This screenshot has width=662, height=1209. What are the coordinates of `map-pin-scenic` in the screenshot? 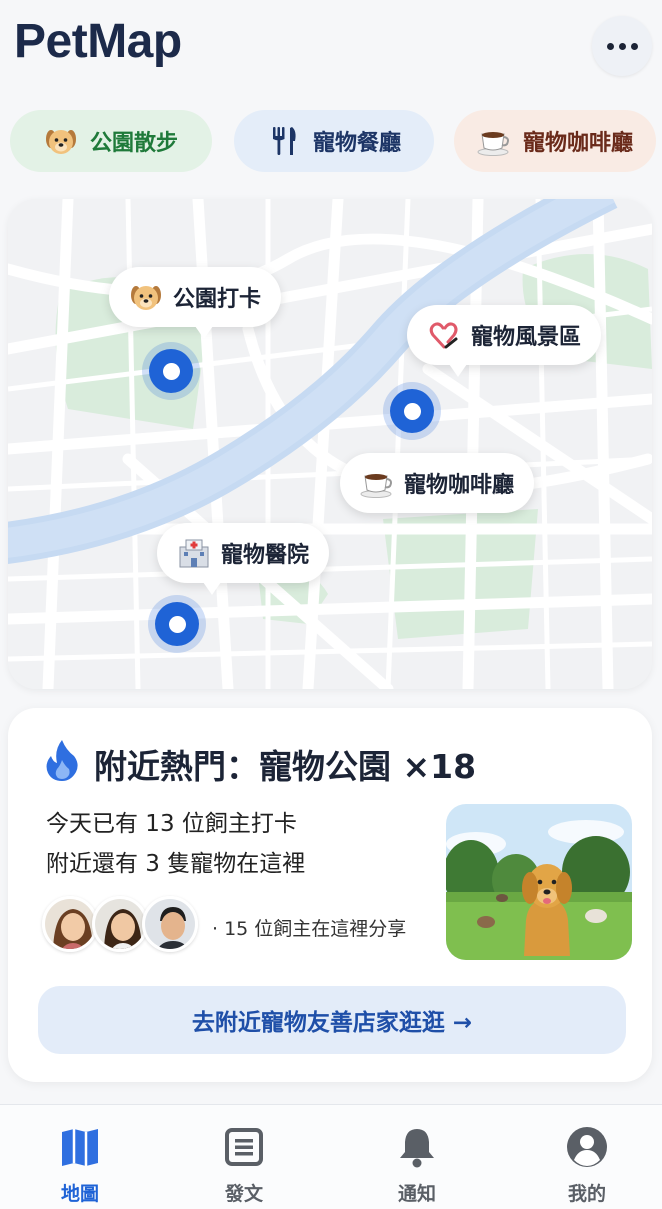 It's located at (412, 411).